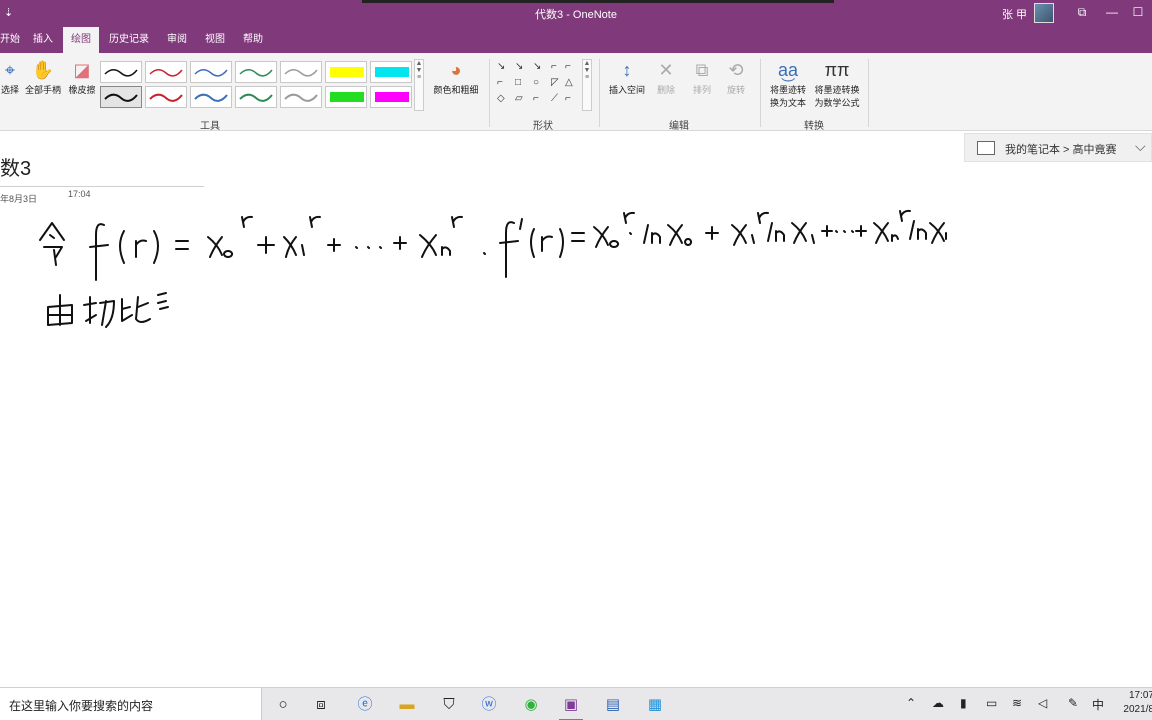 Image resolution: width=1152 pixels, height=720 pixels. What do you see at coordinates (519, 98) in the screenshot?
I see `shape-parallelogram: ▱` at bounding box center [519, 98].